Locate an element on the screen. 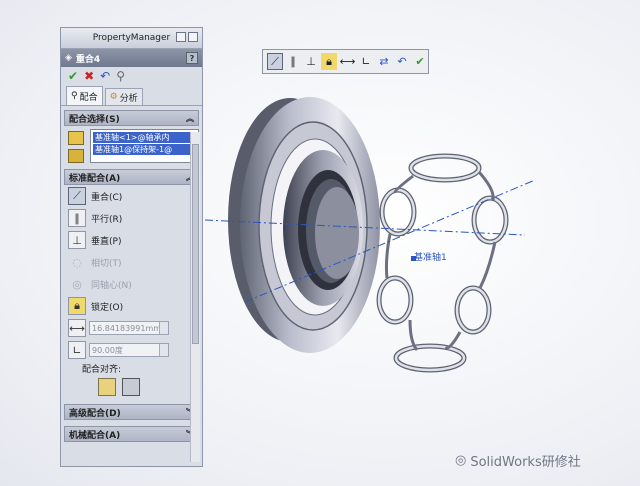  tab-analysis: ⚙ 分析 is located at coordinates (123, 96).